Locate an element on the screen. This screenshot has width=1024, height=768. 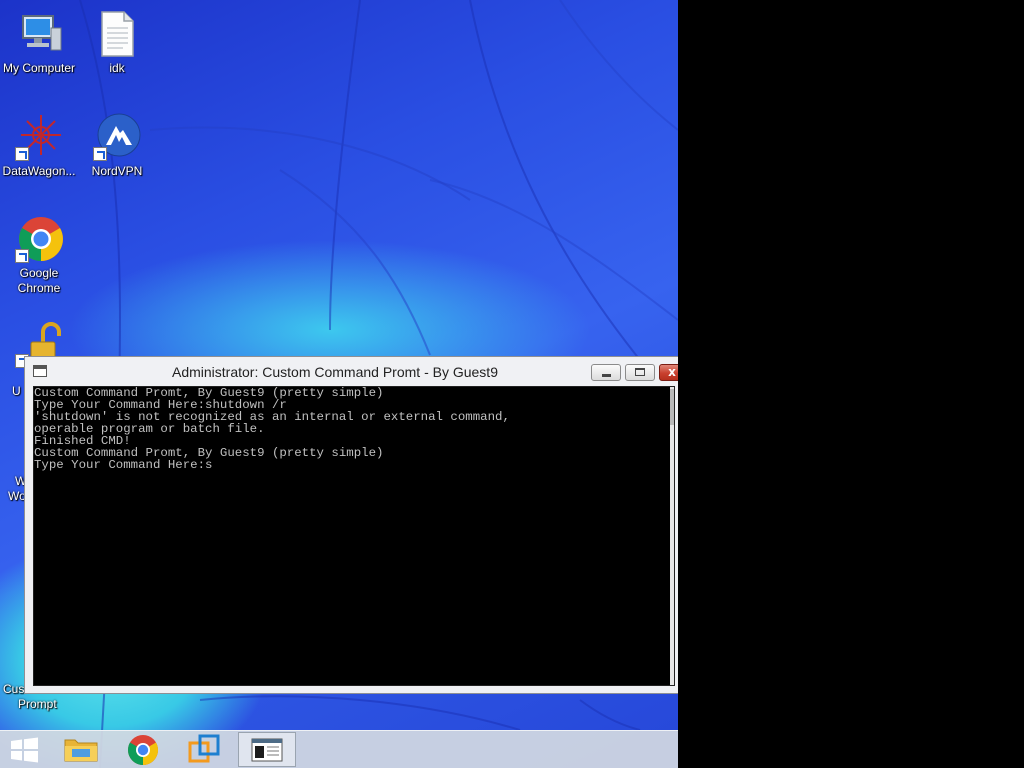
datawagon-icon is located at coordinates (39, 137).